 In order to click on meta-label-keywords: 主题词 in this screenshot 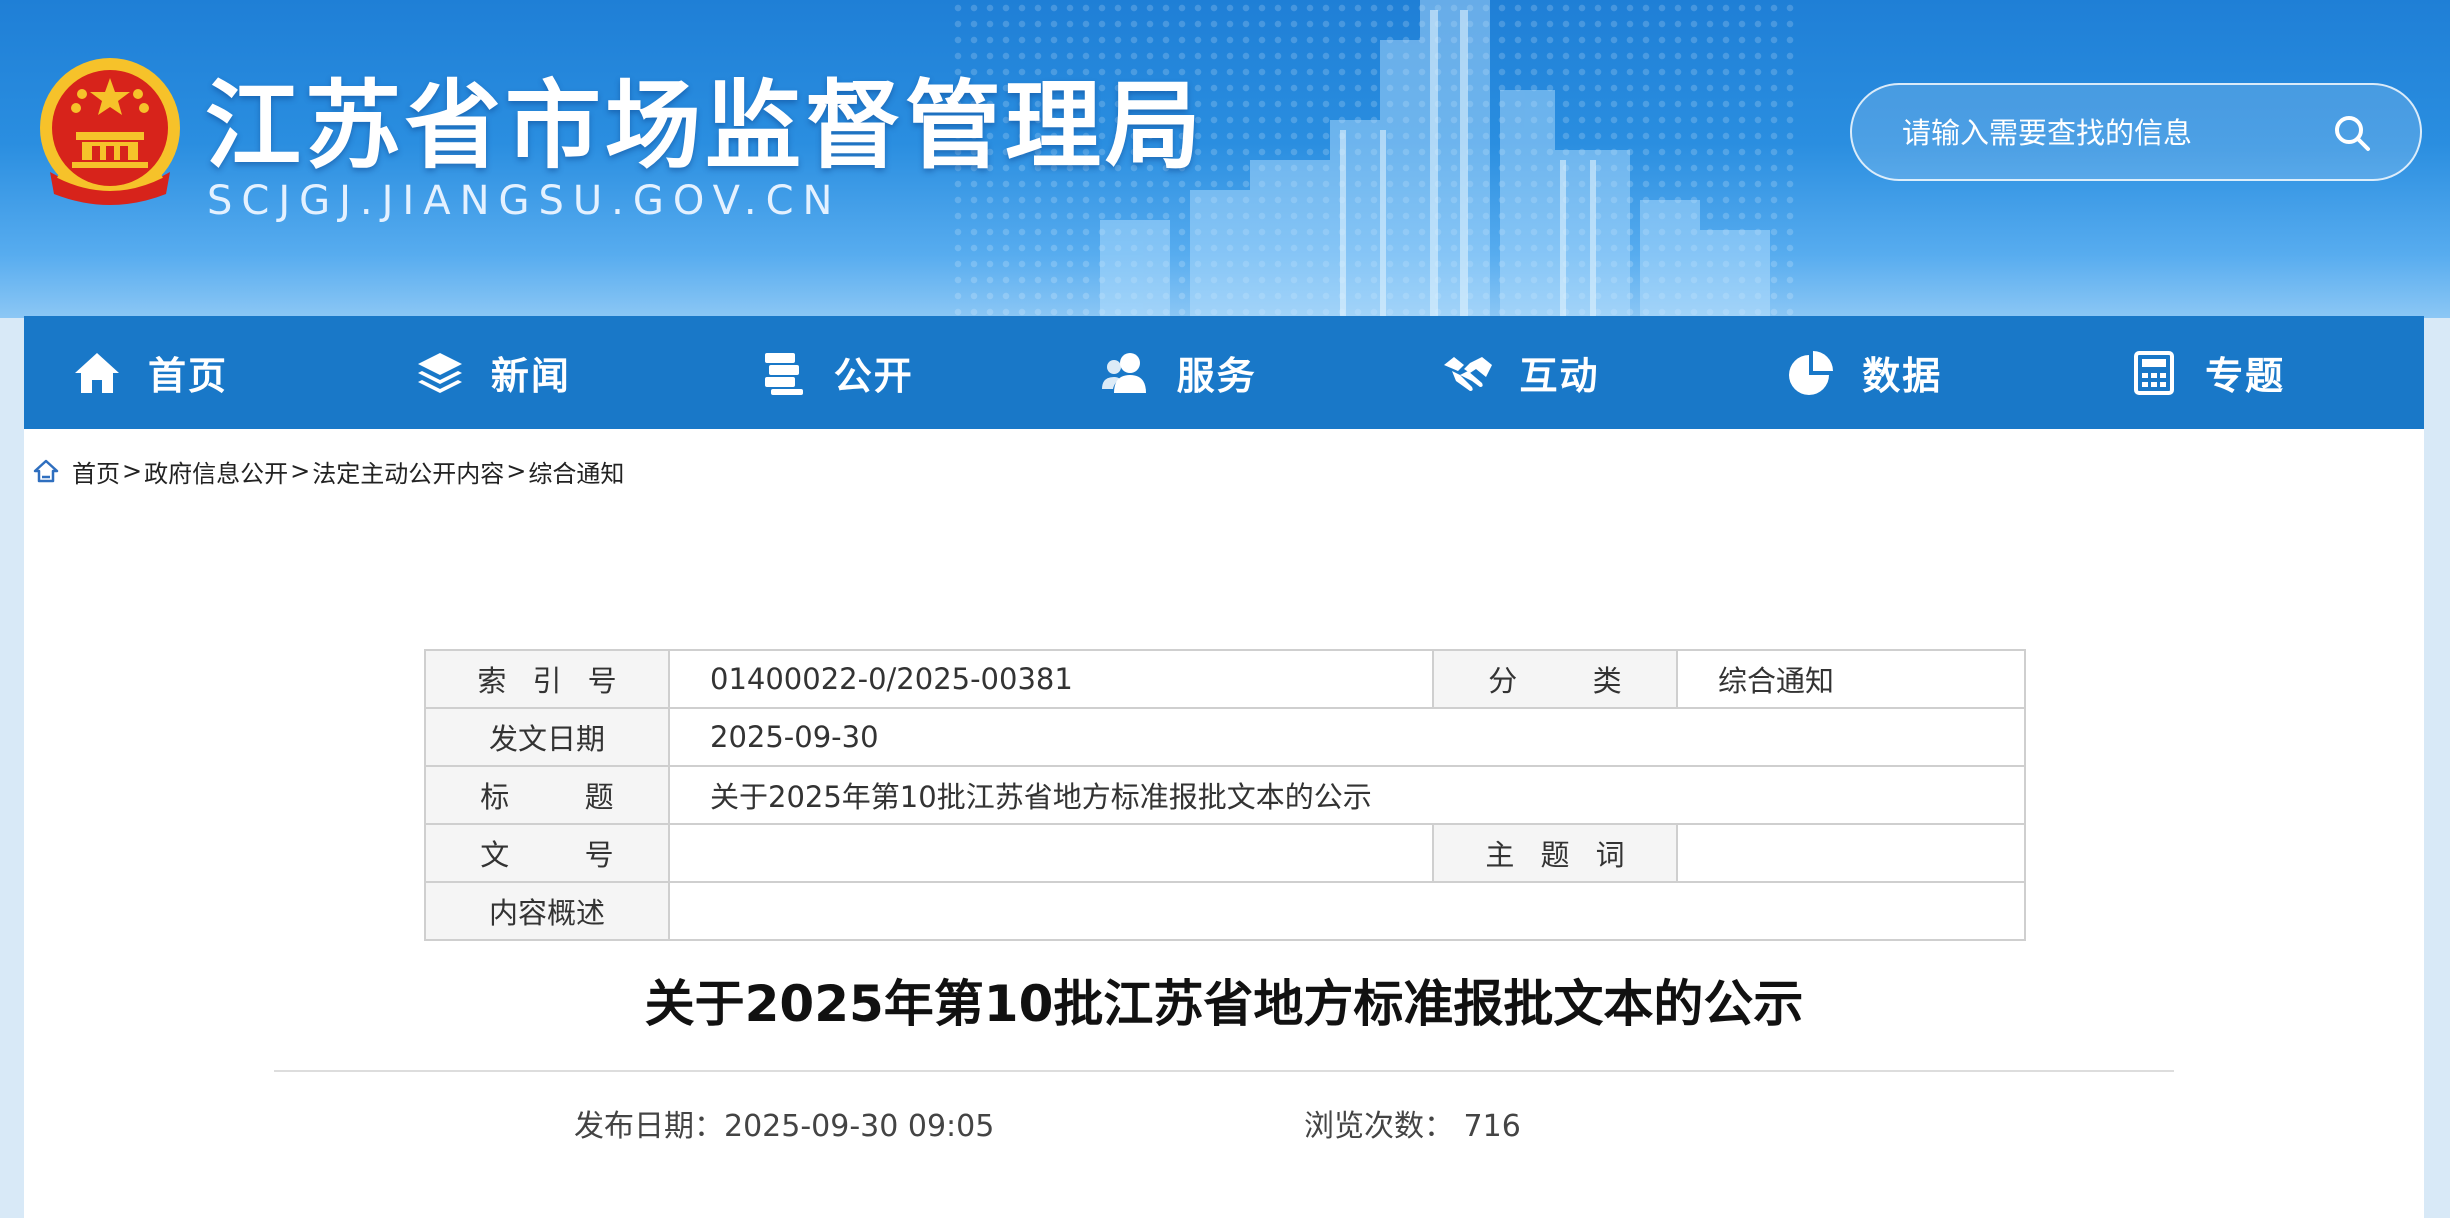, I will do `click(1555, 853)`.